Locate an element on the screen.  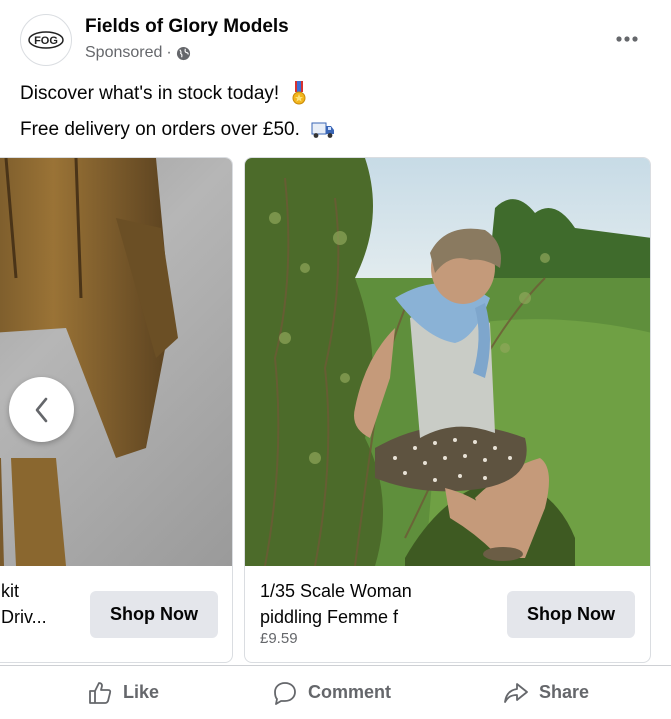
shop-now-button-1: Shop Now is located at coordinates (154, 614).